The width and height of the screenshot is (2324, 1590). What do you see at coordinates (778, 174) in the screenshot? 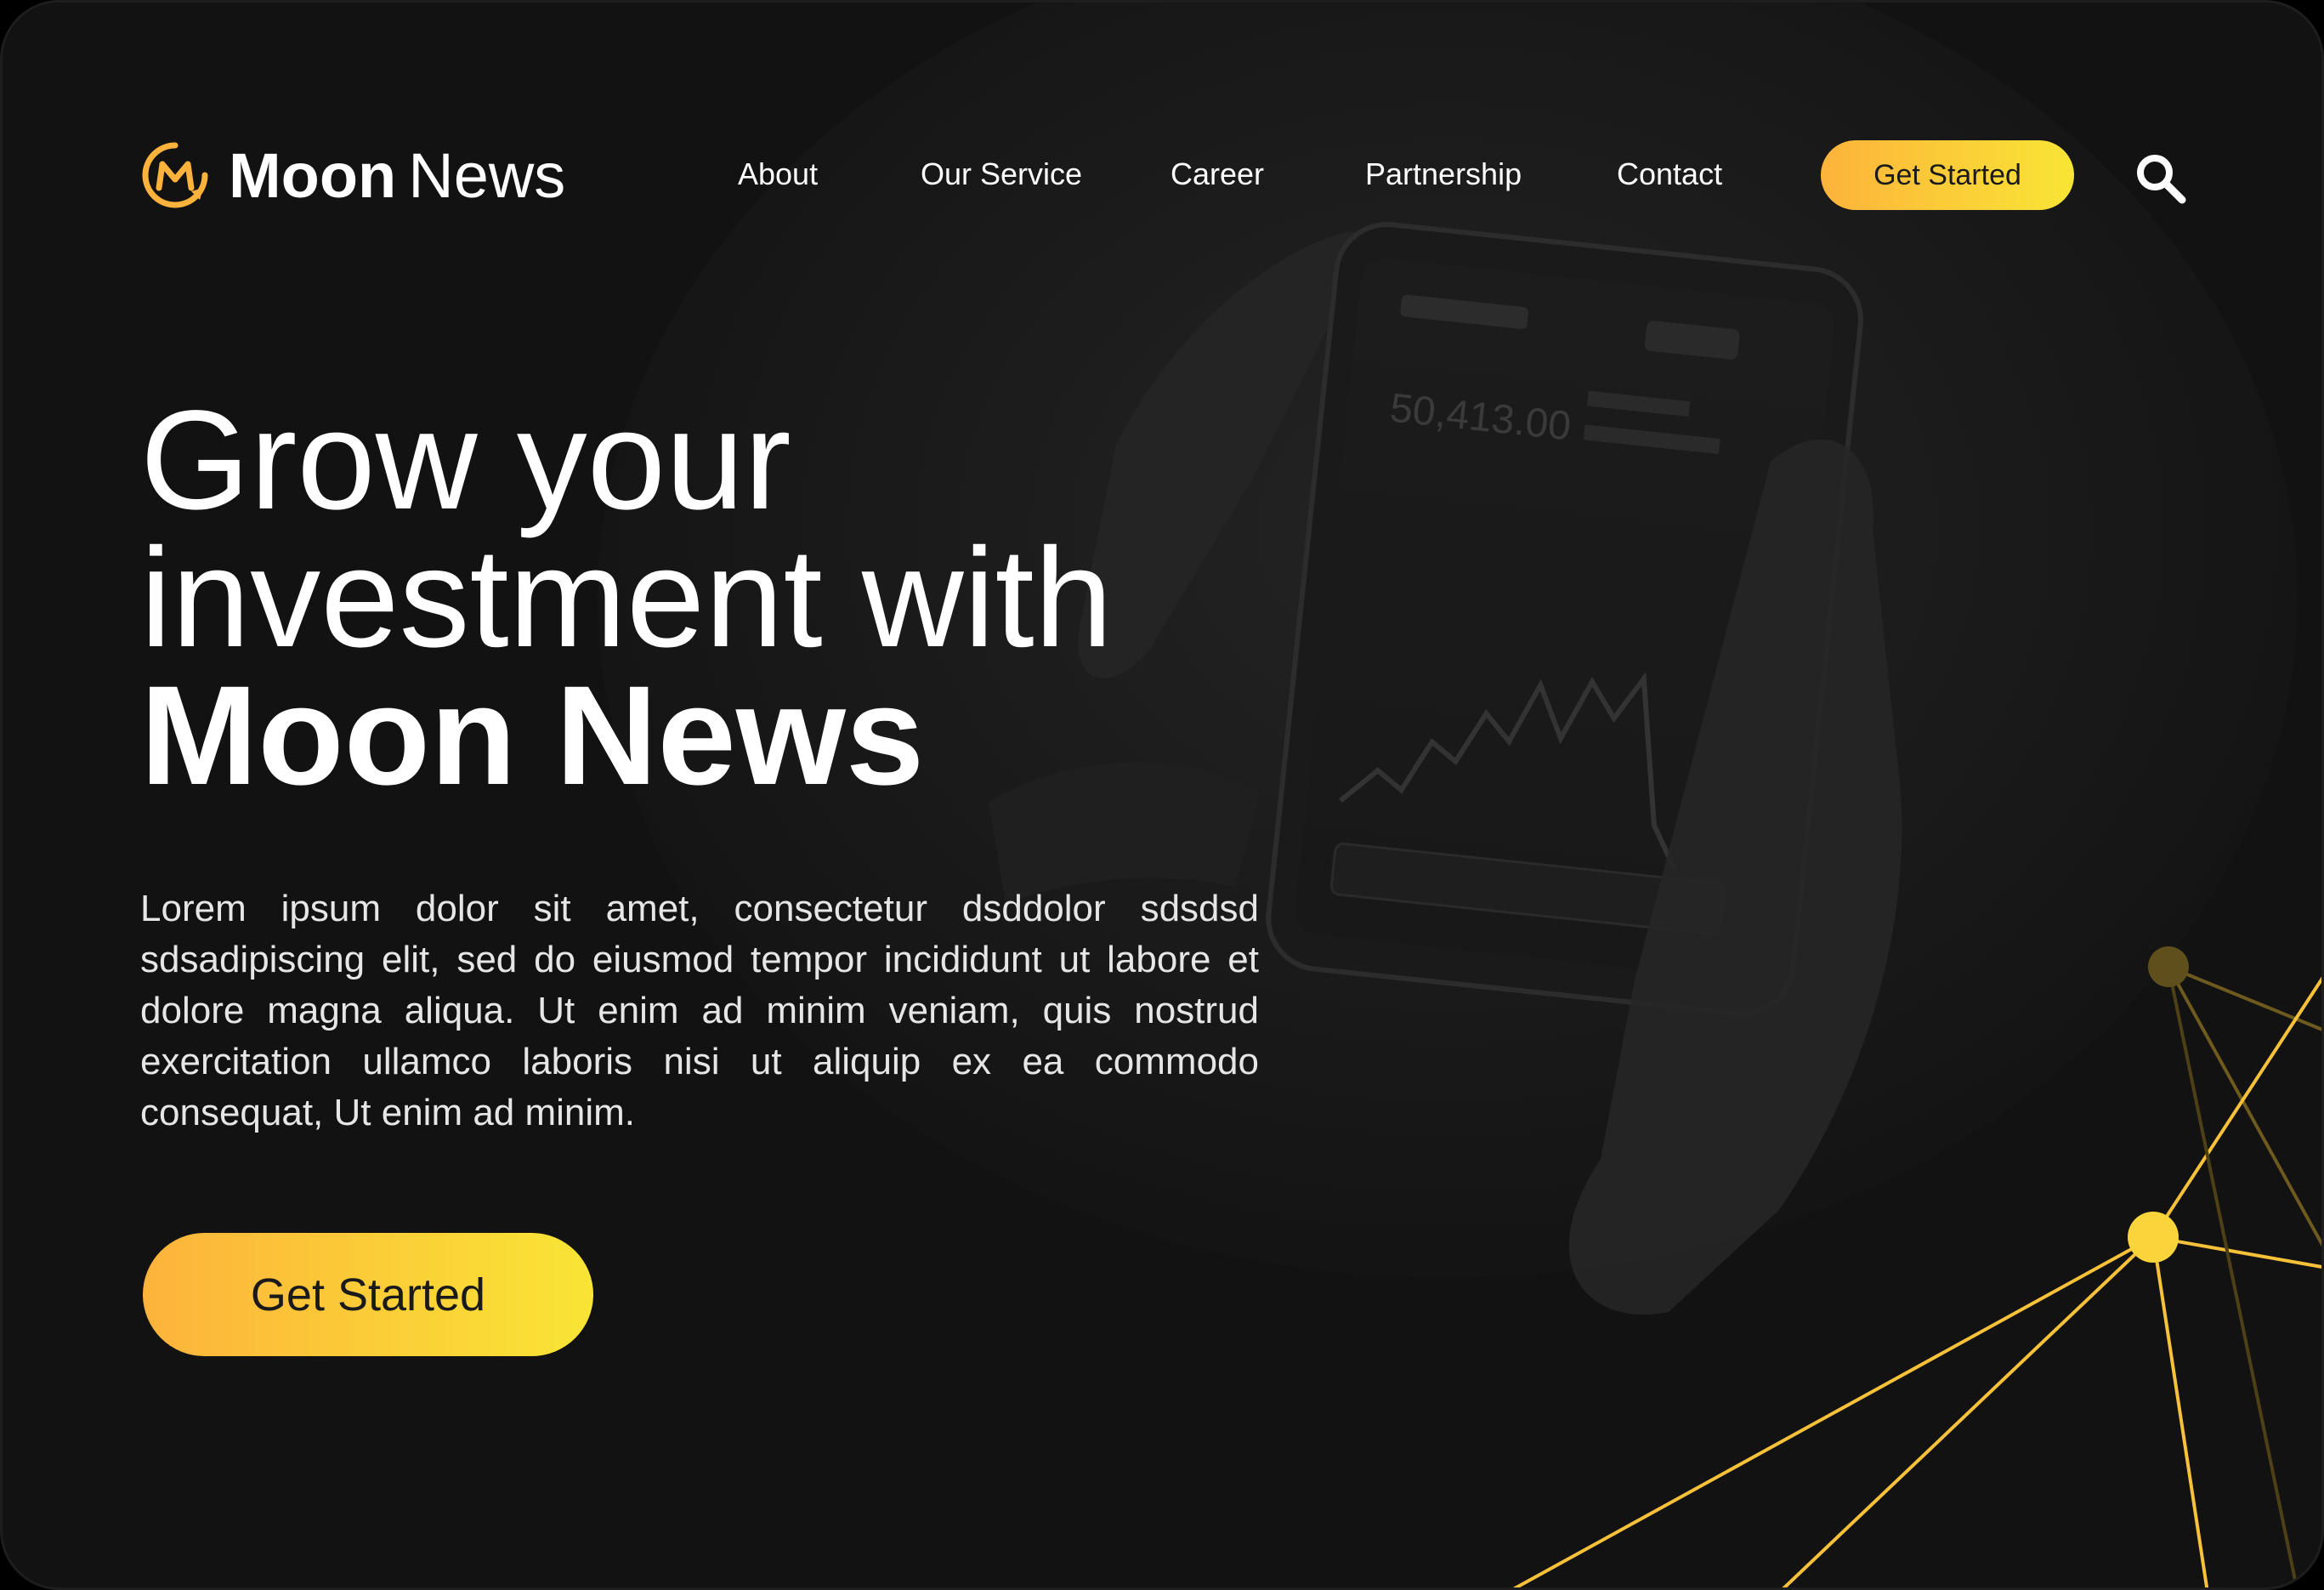
I see `nav-item-about: About` at bounding box center [778, 174].